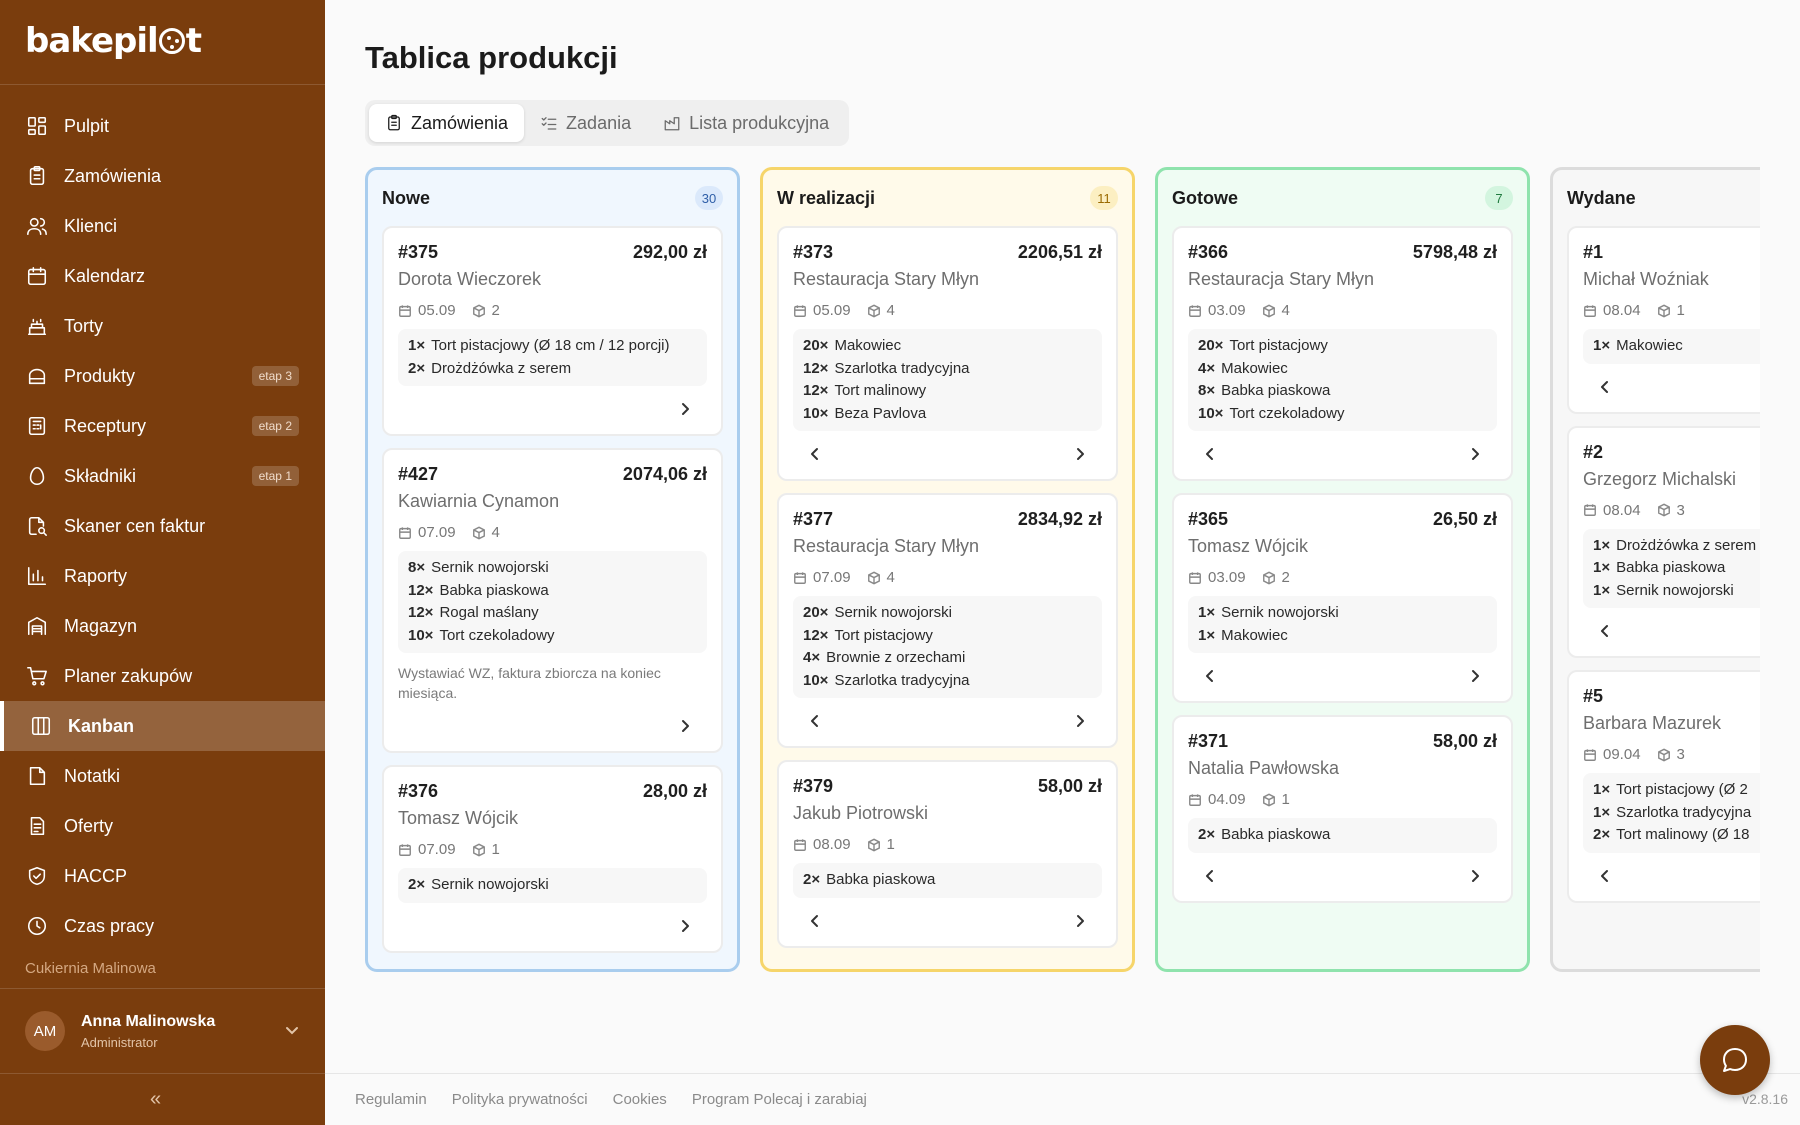 Image resolution: width=1800 pixels, height=1125 pixels. I want to click on bakepilot-logo: bakepil t, so click(113, 41).